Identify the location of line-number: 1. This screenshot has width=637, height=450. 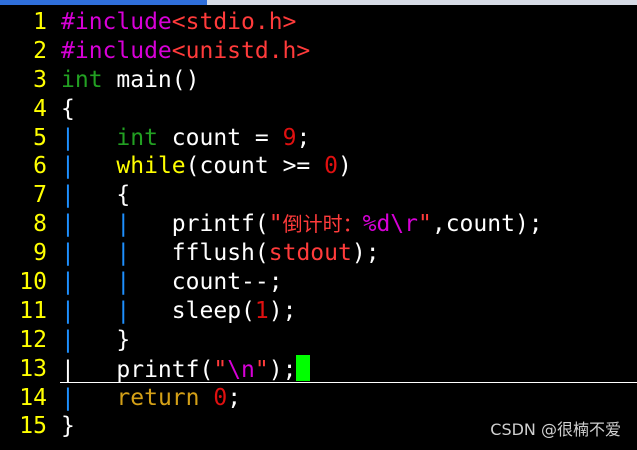
(40, 22).